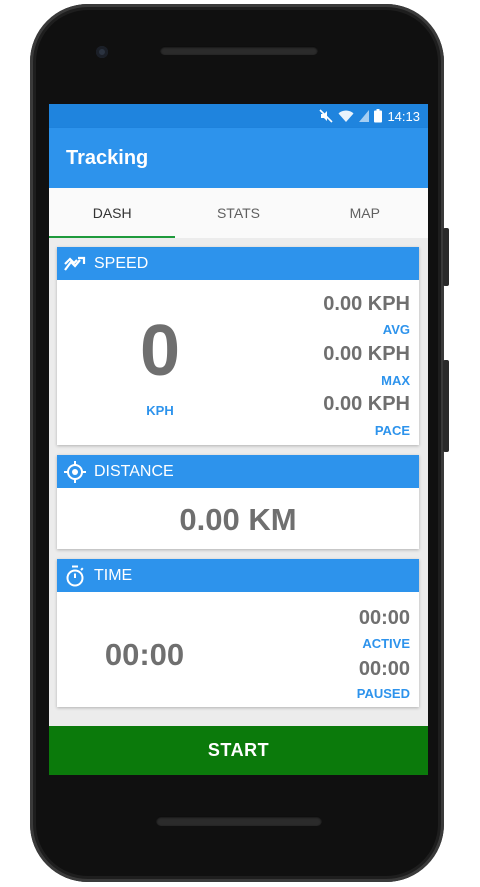 Image resolution: width=480 pixels, height=887 pixels. I want to click on volume-button, so click(446, 406).